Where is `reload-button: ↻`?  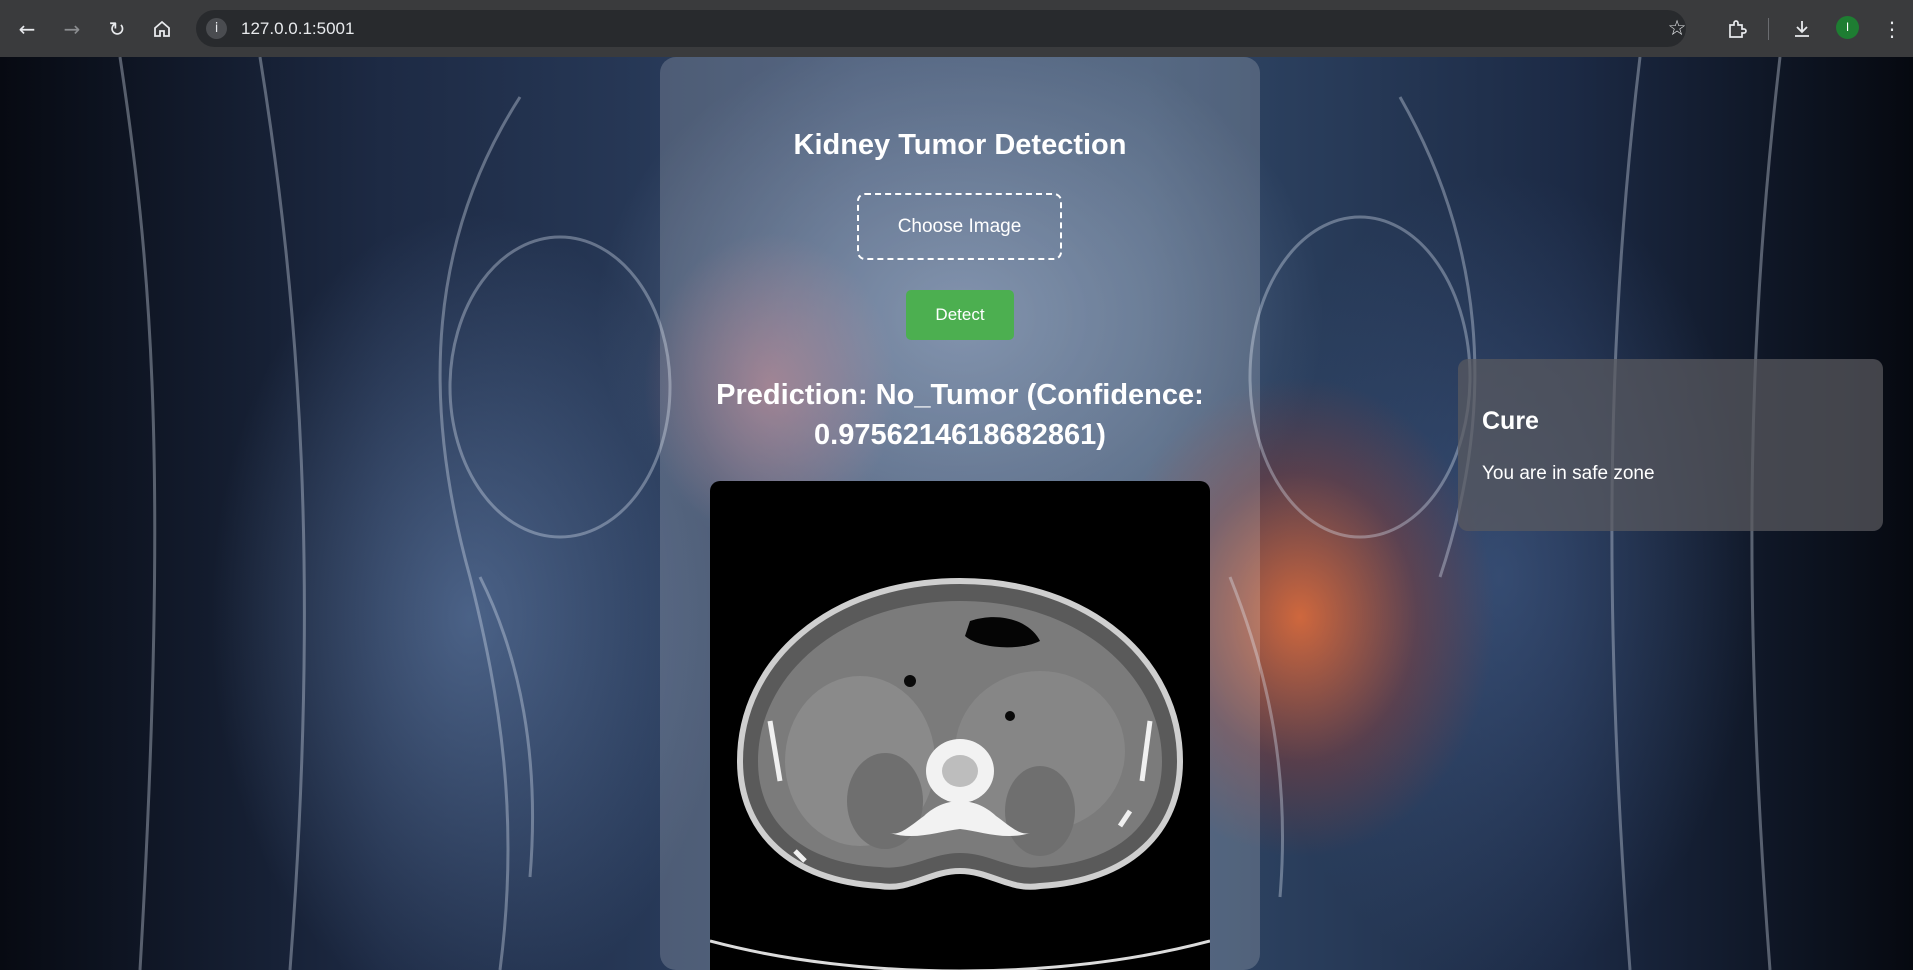 reload-button: ↻ is located at coordinates (117, 29).